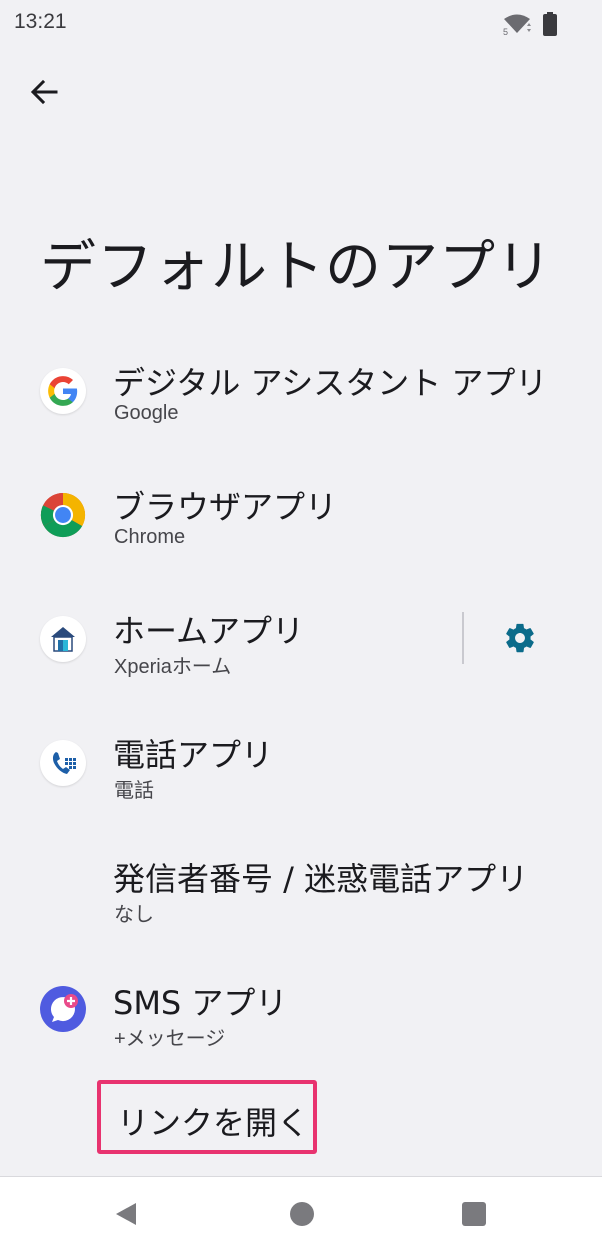 The image size is (602, 1250). I want to click on back-button, so click(44, 92).